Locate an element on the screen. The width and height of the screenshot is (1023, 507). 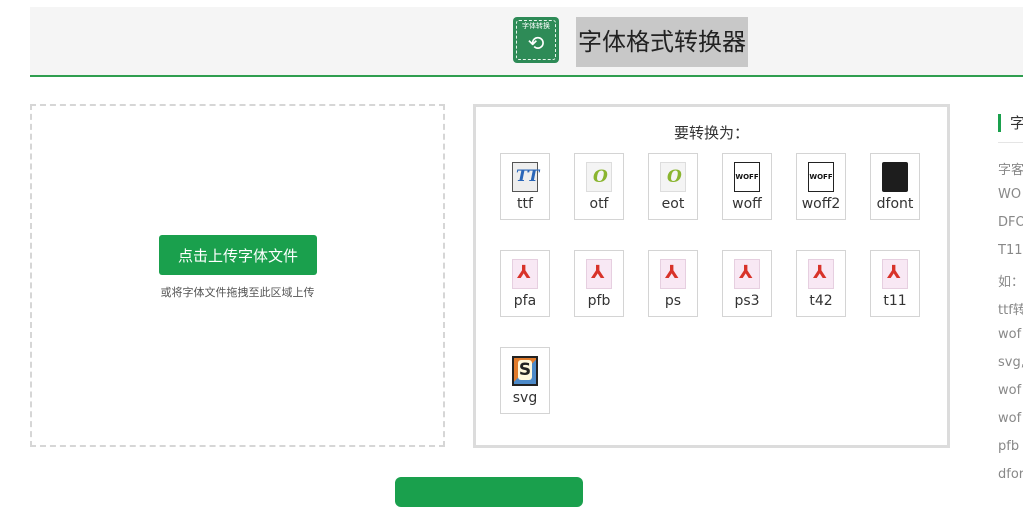
format-option-ttf: TT ttf is located at coordinates (525, 186).